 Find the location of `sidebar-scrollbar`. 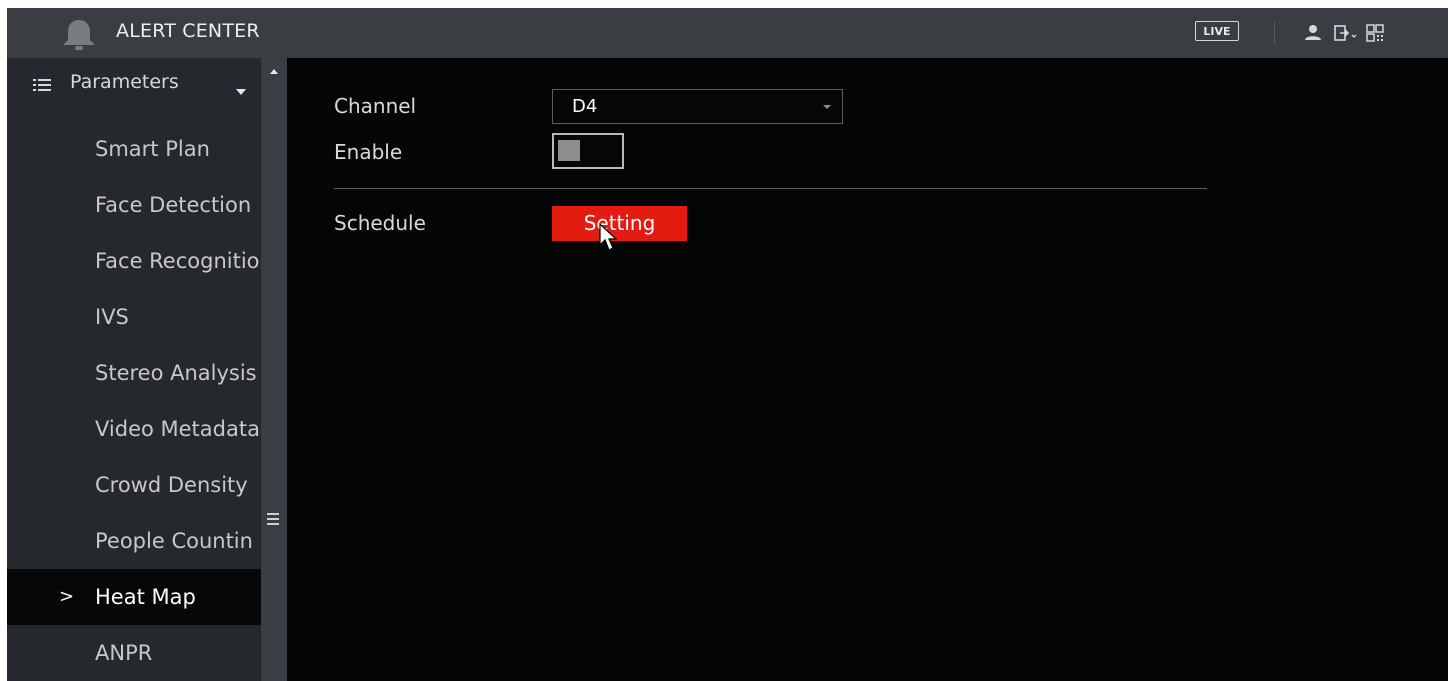

sidebar-scrollbar is located at coordinates (274, 369).